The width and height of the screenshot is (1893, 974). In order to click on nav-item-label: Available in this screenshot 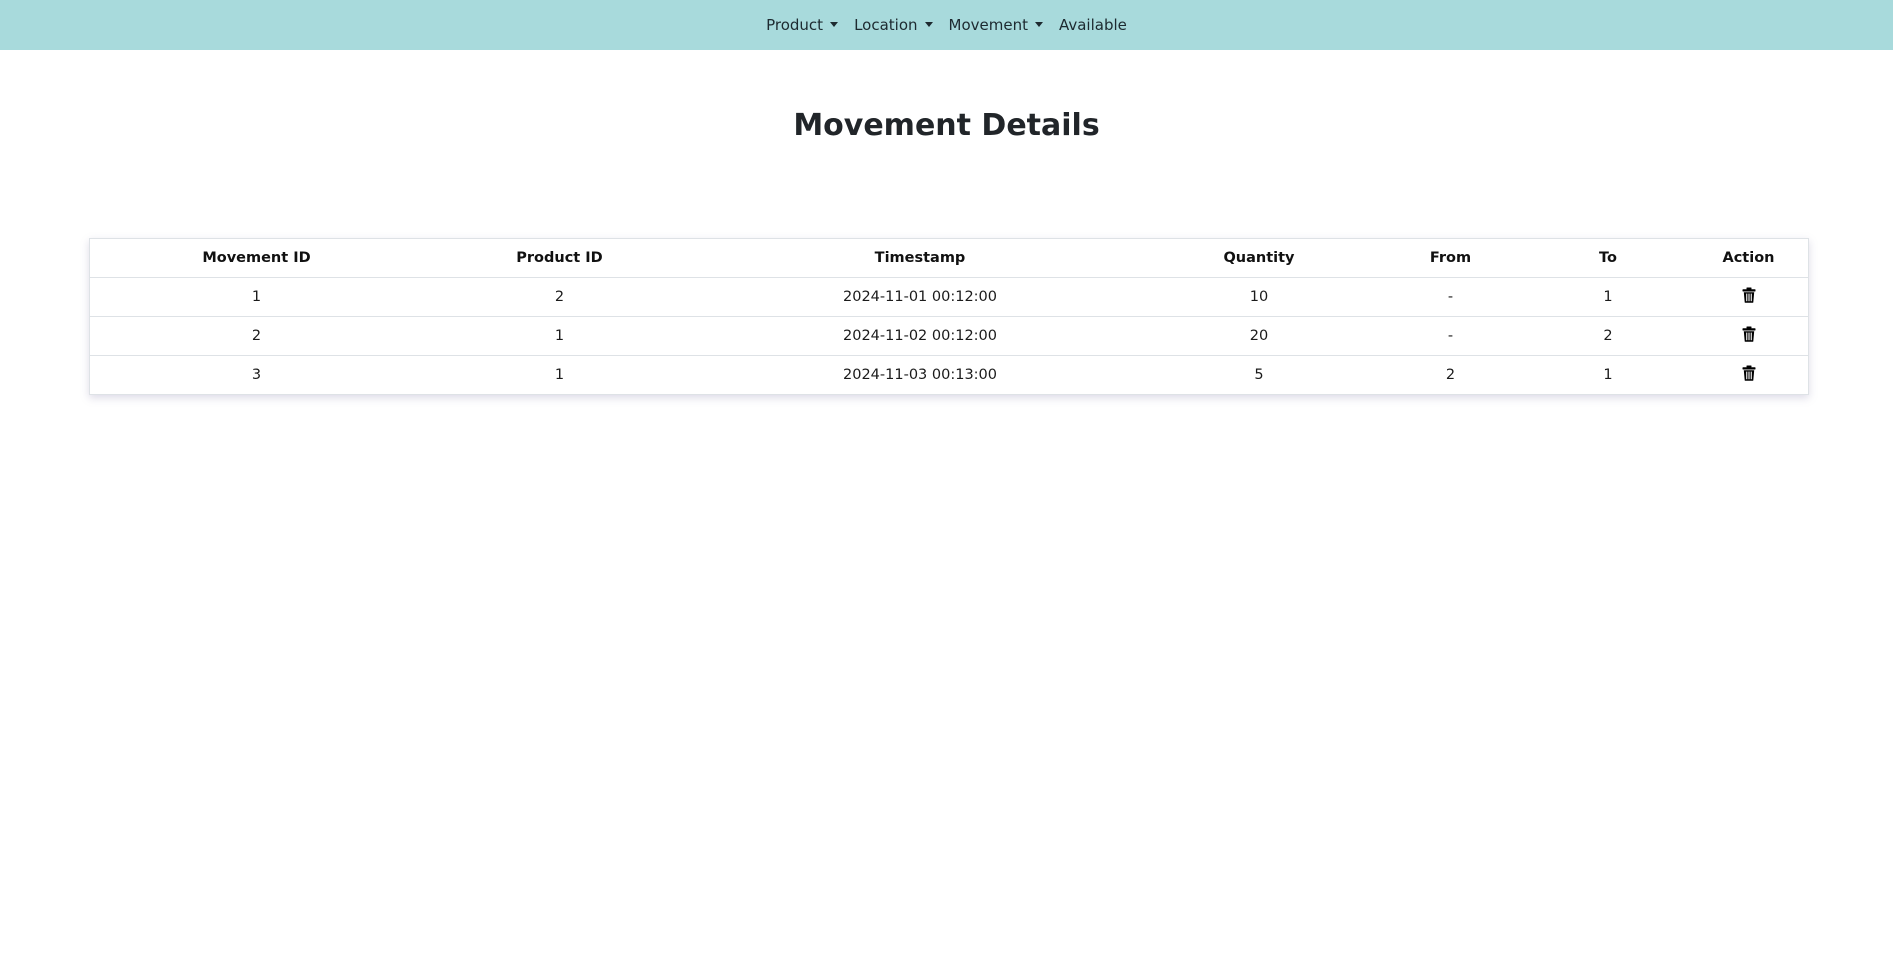, I will do `click(1092, 25)`.